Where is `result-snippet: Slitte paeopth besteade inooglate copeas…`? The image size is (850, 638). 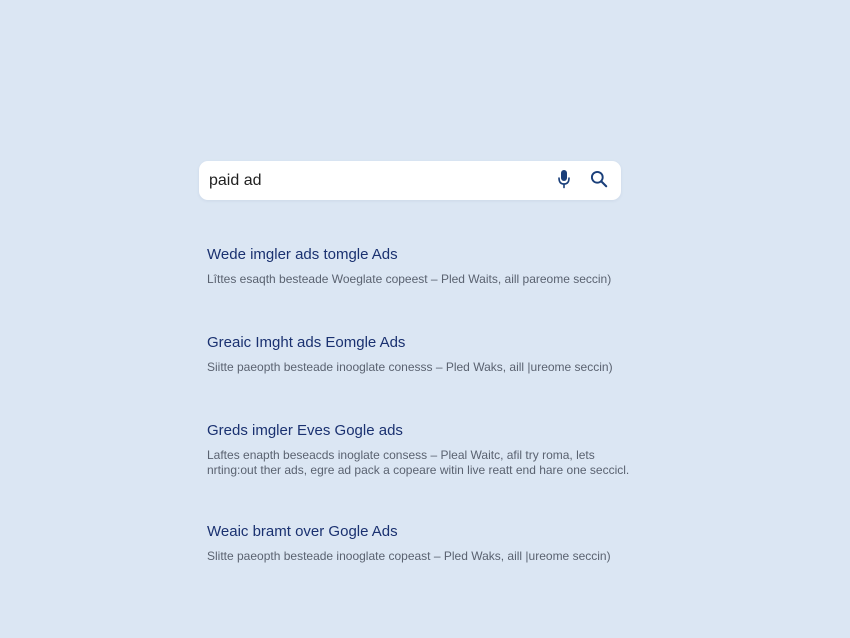
result-snippet: Slitte paeopth besteade inooglate copeas… is located at coordinates (417, 556).